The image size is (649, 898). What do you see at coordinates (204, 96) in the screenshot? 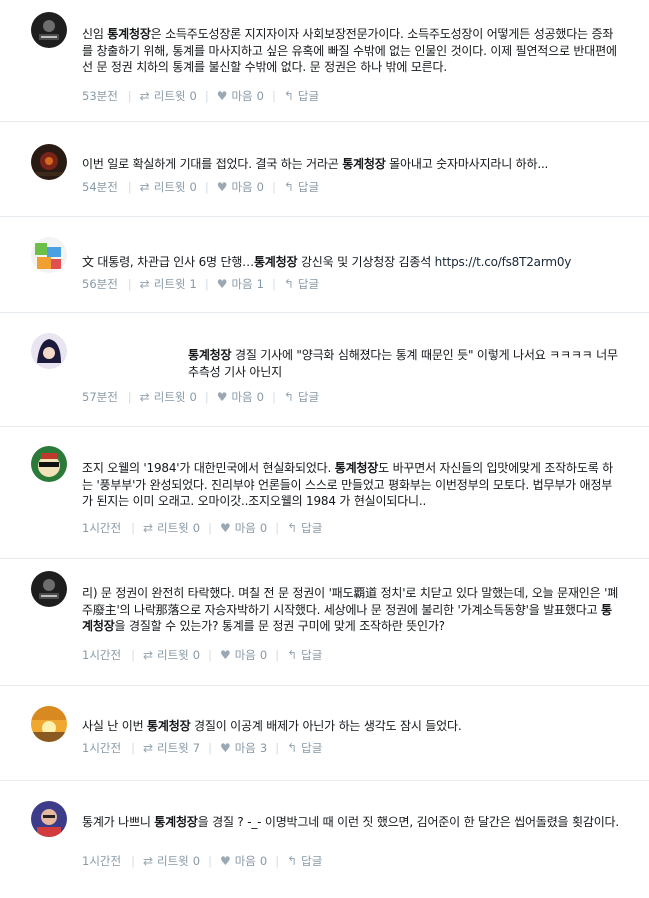
I see `tweet-actions: 53분전 | ⇄ 리트윗 0 | ♥ 마음 0 | ↰ 답글` at bounding box center [204, 96].